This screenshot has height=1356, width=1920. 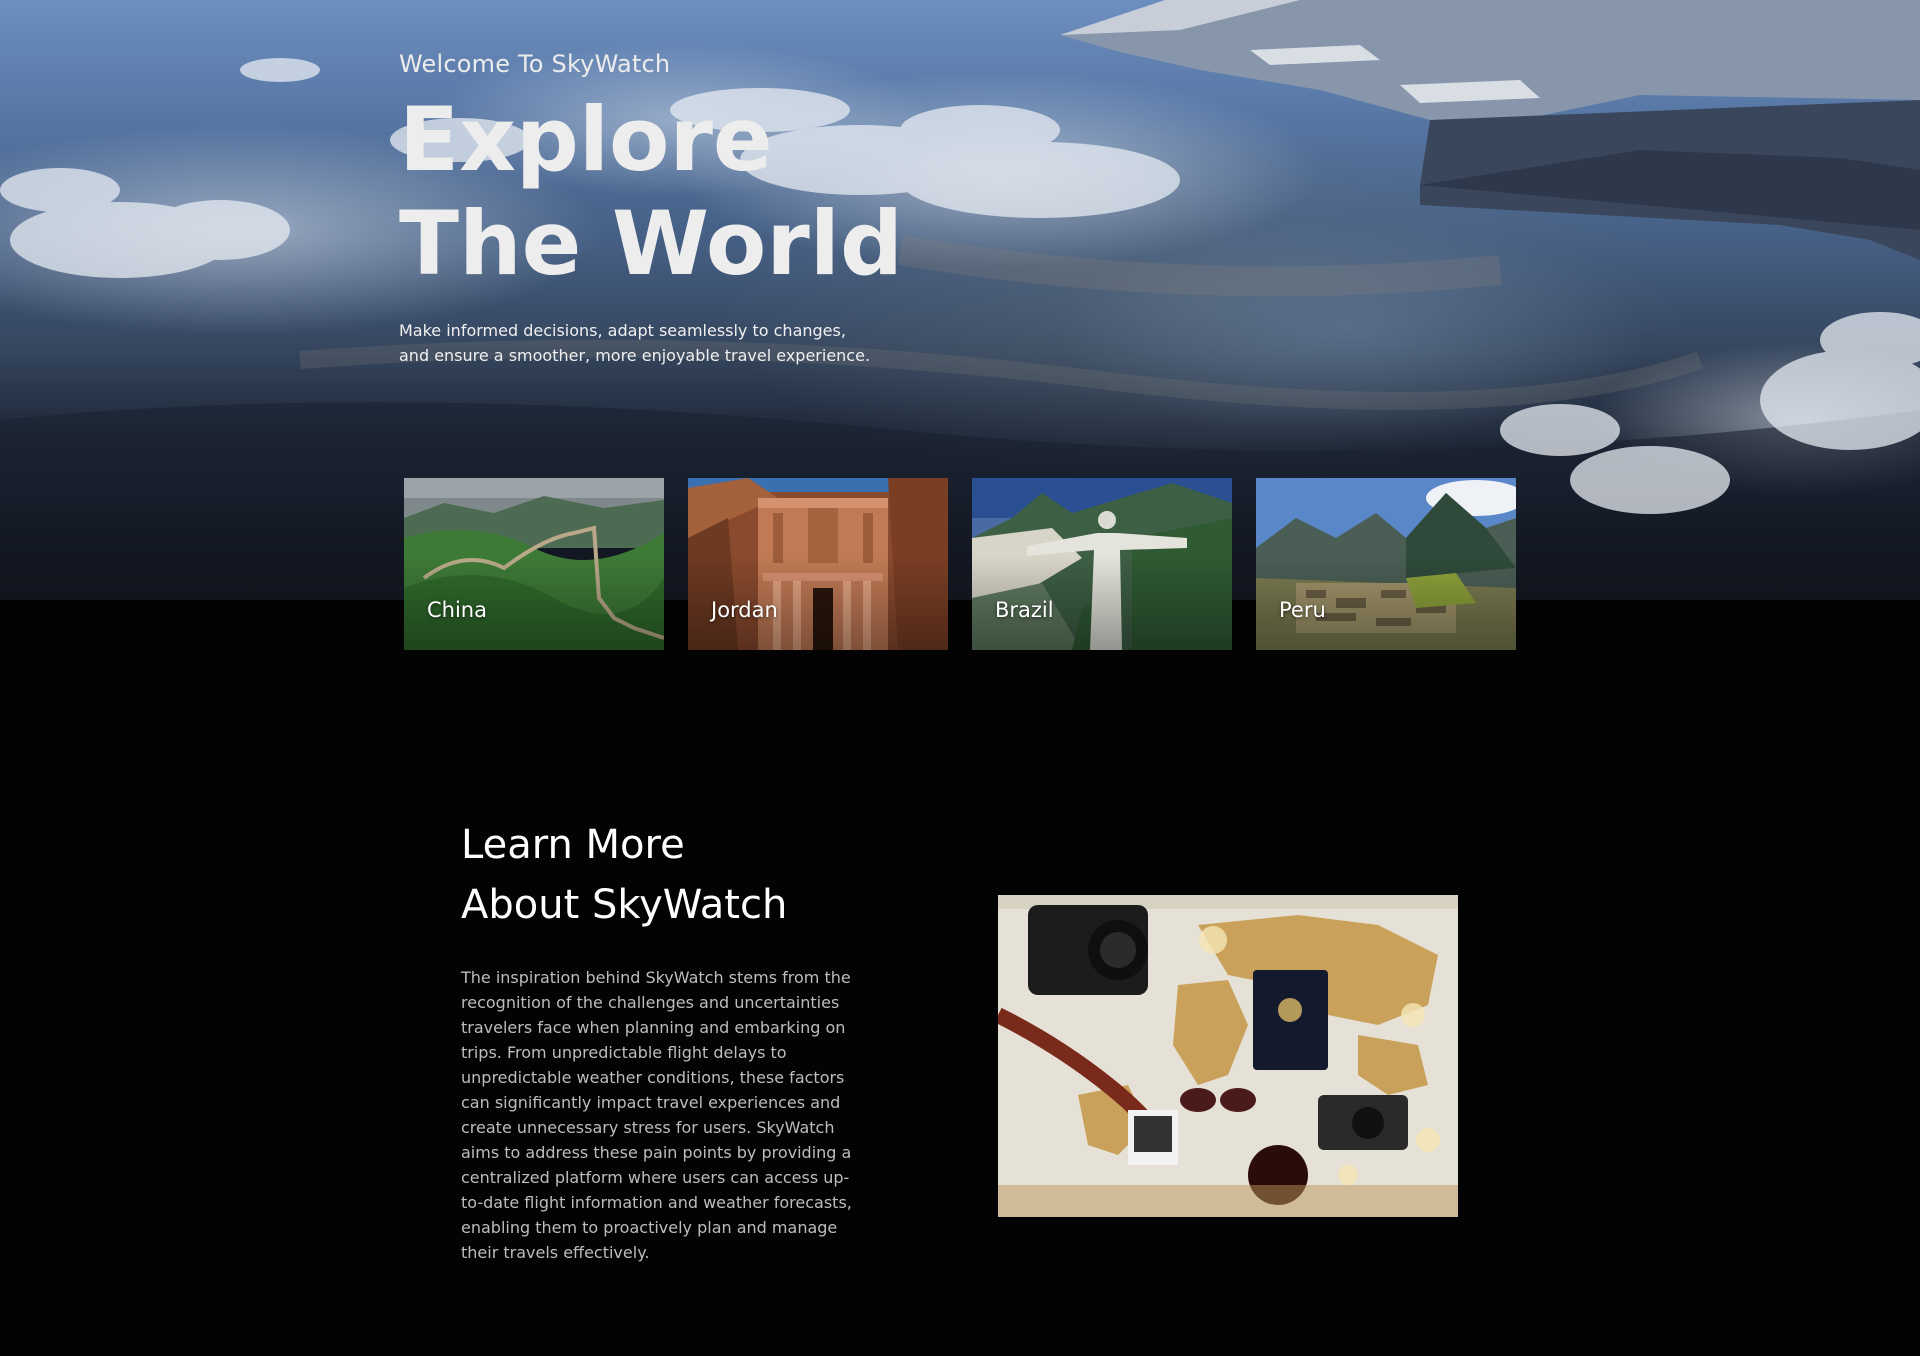 I want to click on destination-label: China, so click(x=457, y=610).